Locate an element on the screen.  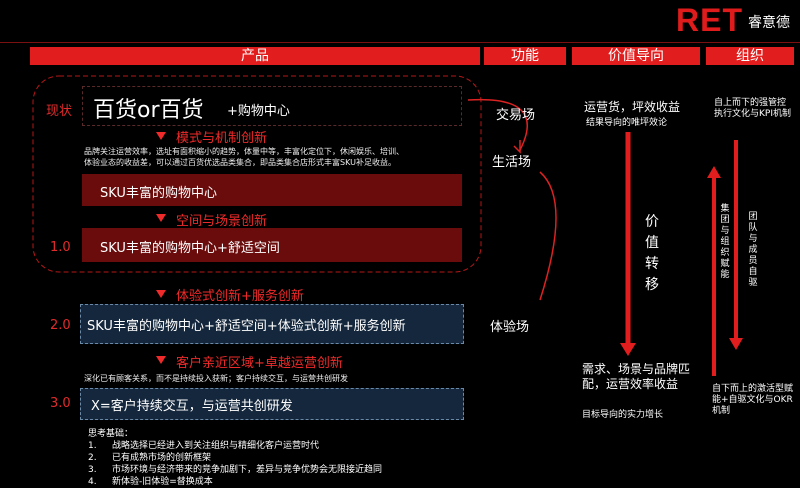
step-c-arrow is located at coordinates (161, 294).